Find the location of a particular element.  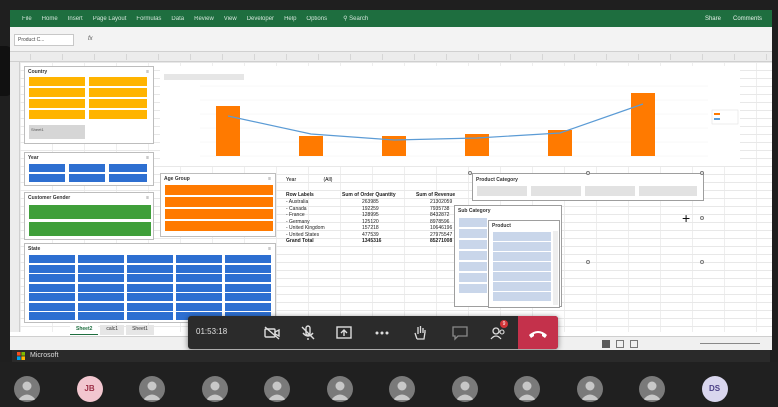

tab-developer: Developer is located at coordinates (260, 19).